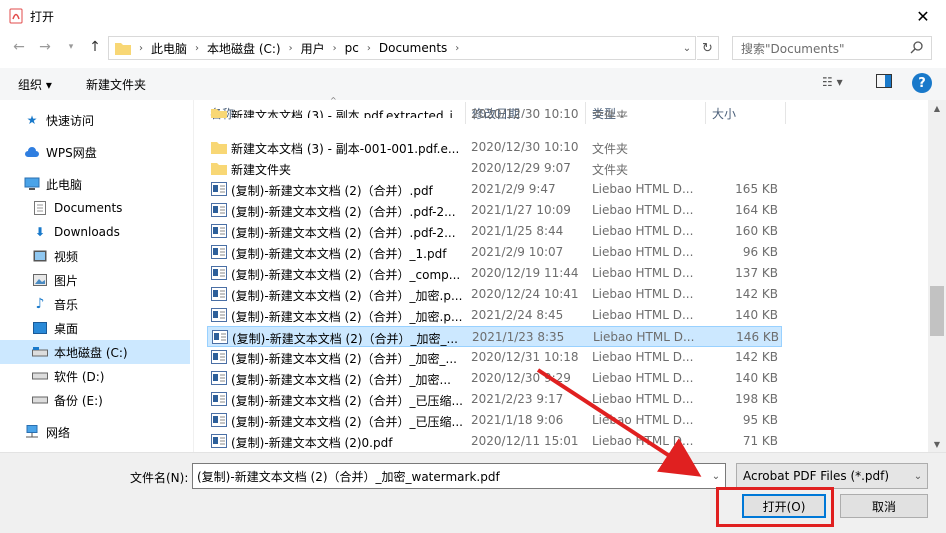 The width and height of the screenshot is (946, 533). I want to click on cancel-button: 取消, so click(884, 506).